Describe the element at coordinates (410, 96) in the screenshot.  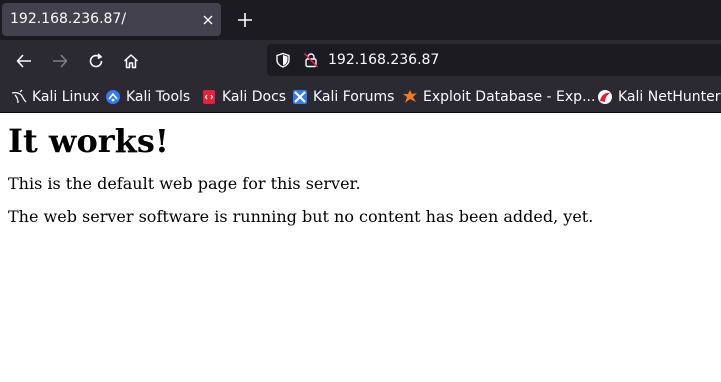
I see `exploit-database-icon` at that location.